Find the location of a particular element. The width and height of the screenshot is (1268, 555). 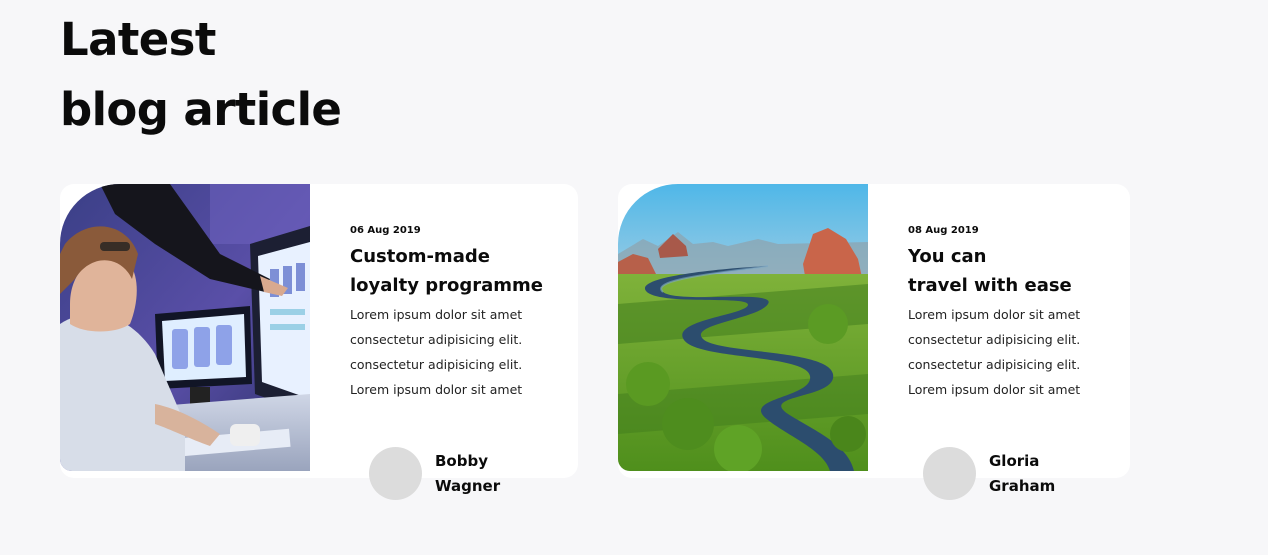

author-last-name: Graham is located at coordinates (1022, 485).